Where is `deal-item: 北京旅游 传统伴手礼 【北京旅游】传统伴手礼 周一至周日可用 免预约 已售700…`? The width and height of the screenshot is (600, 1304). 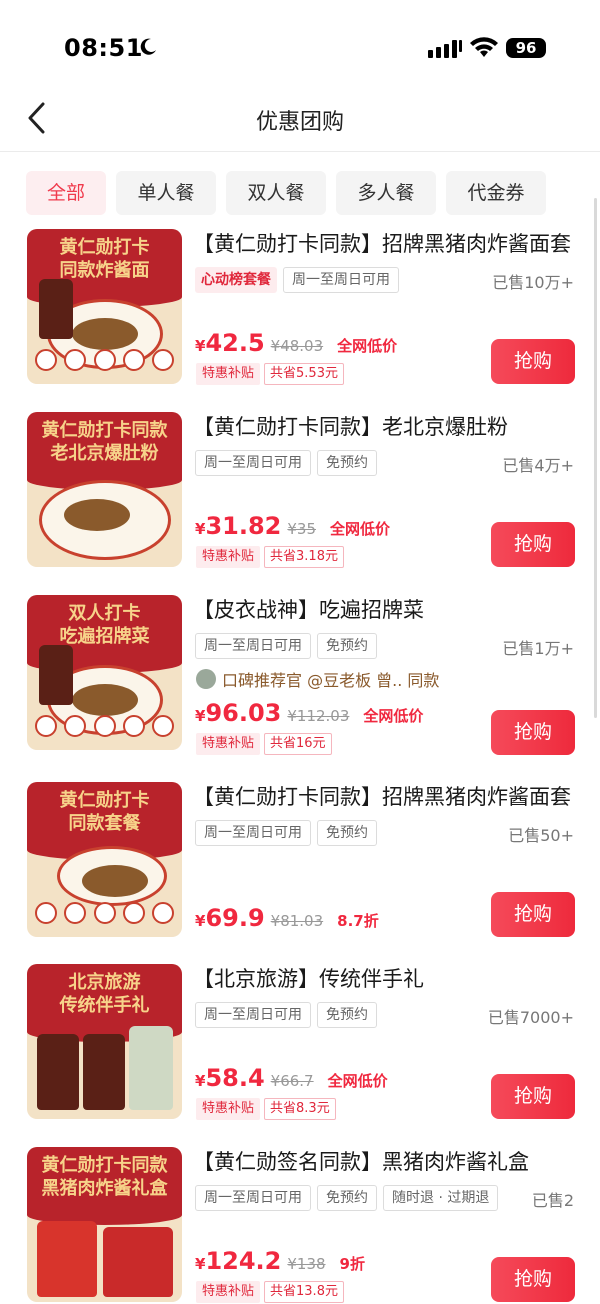
deal-item: 北京旅游 传统伴手礼 【北京旅游】传统伴手礼 周一至周日可用 免预约 已售700… is located at coordinates (300, 1055).